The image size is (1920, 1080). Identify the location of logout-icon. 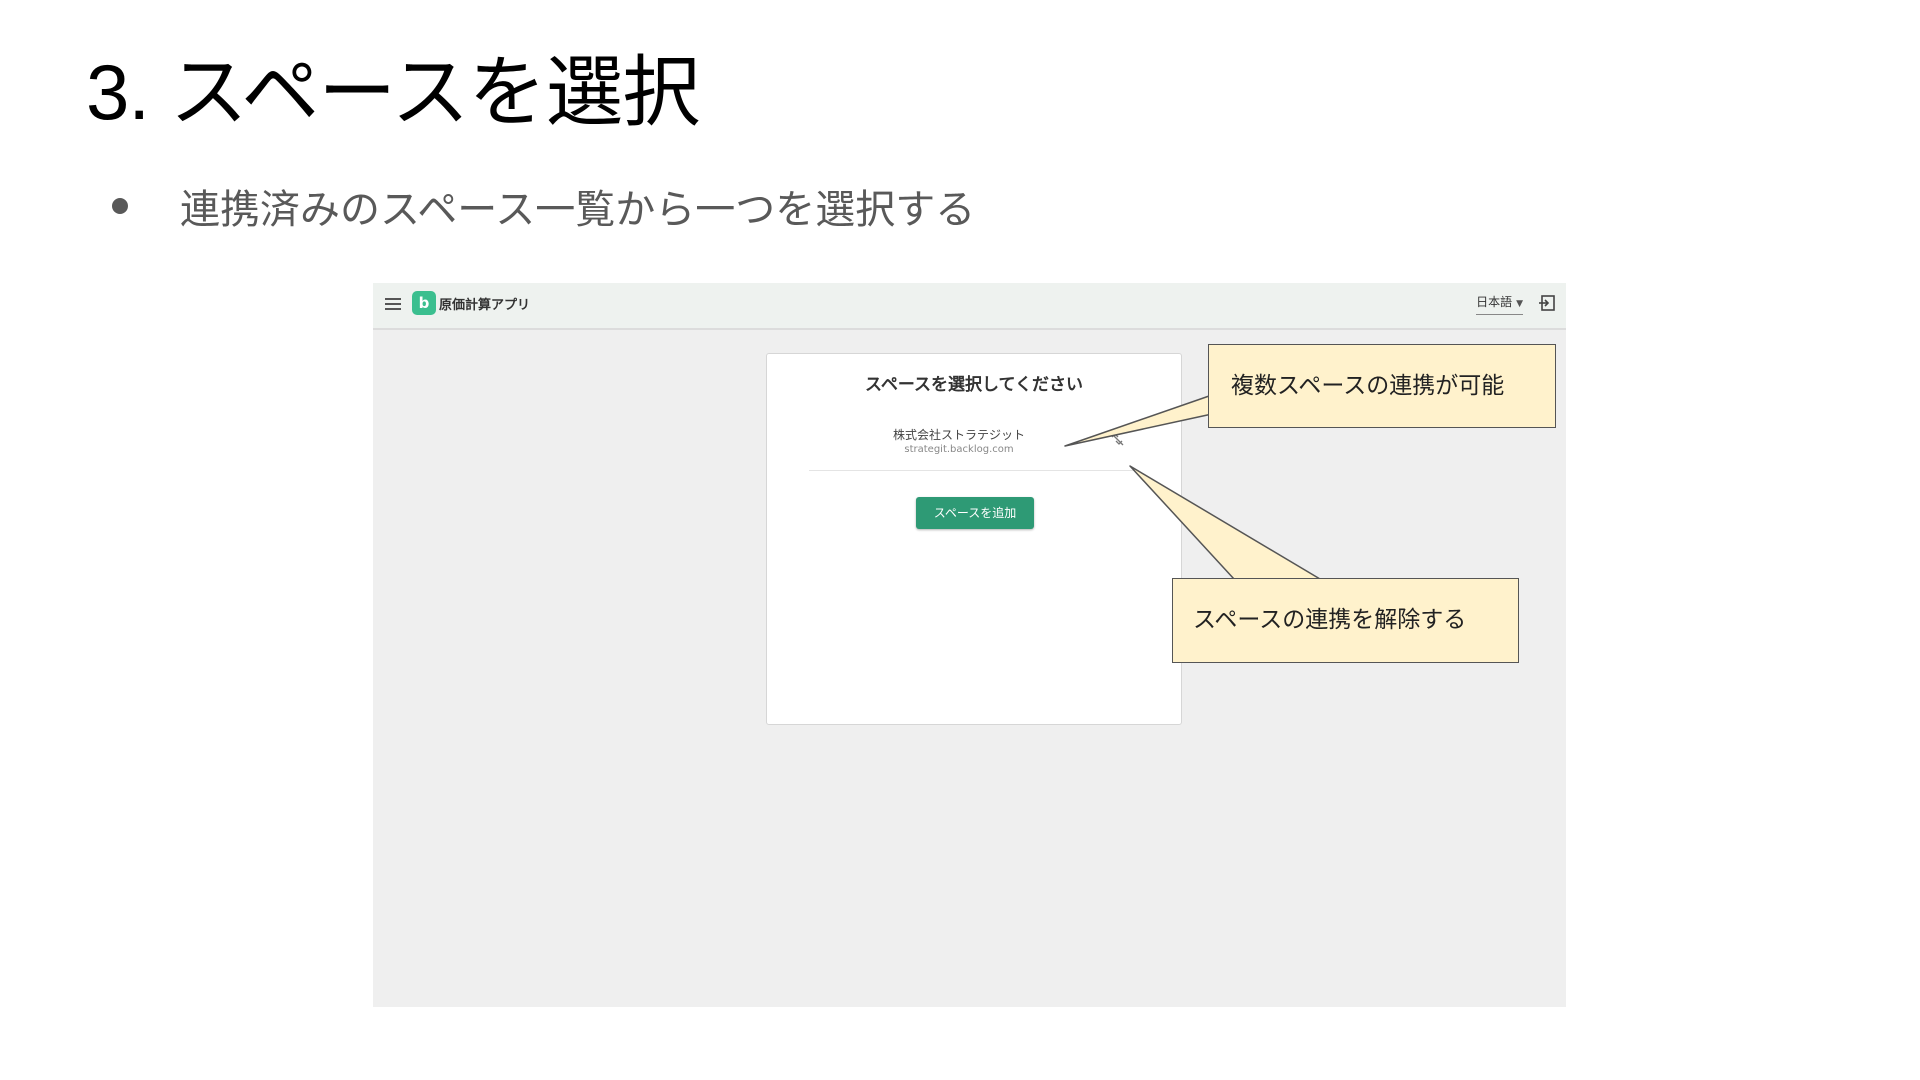
(1547, 303).